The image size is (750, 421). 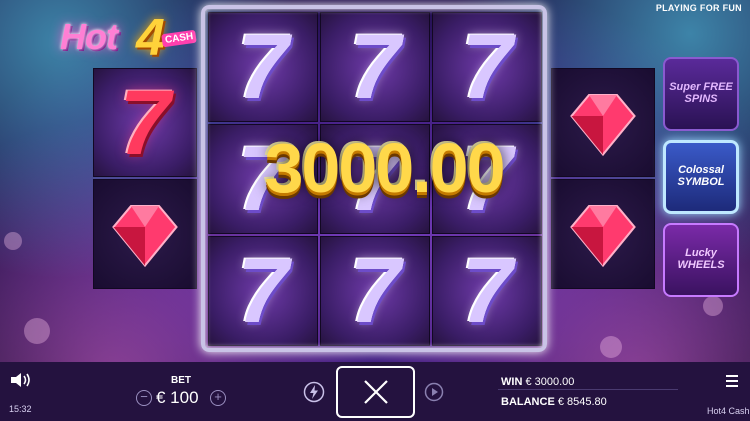 What do you see at coordinates (528, 402) in the screenshot?
I see `balance-label: BALANCE` at bounding box center [528, 402].